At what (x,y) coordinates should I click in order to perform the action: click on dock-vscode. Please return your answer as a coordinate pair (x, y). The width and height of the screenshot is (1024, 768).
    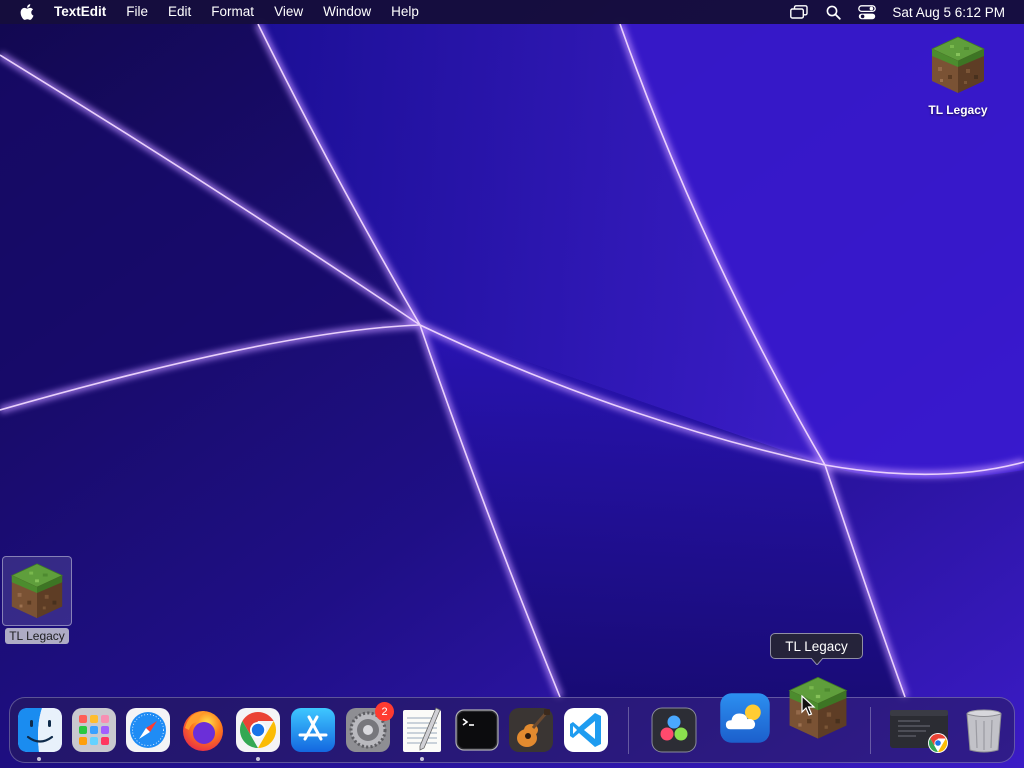
    Looking at the image, I should click on (586, 730).